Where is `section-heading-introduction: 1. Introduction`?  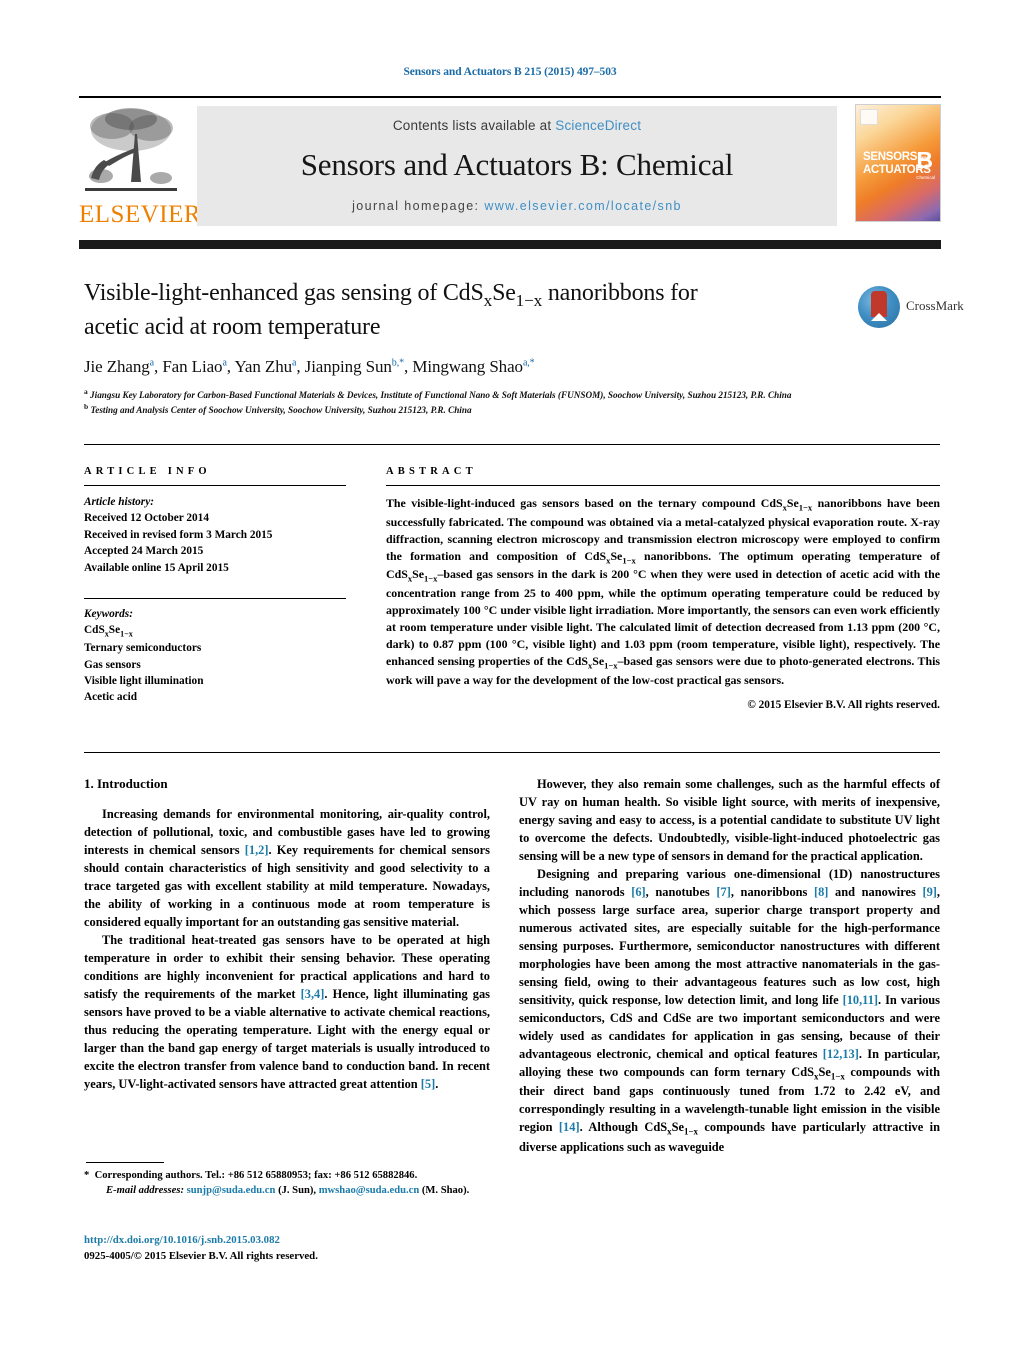 section-heading-introduction: 1. Introduction is located at coordinates (126, 783).